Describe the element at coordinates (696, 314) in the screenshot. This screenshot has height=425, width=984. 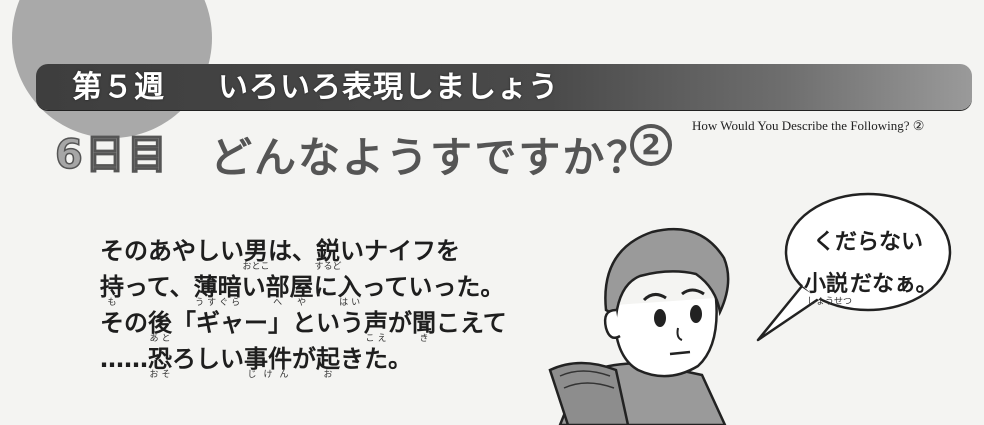
I see `right-eye` at that location.